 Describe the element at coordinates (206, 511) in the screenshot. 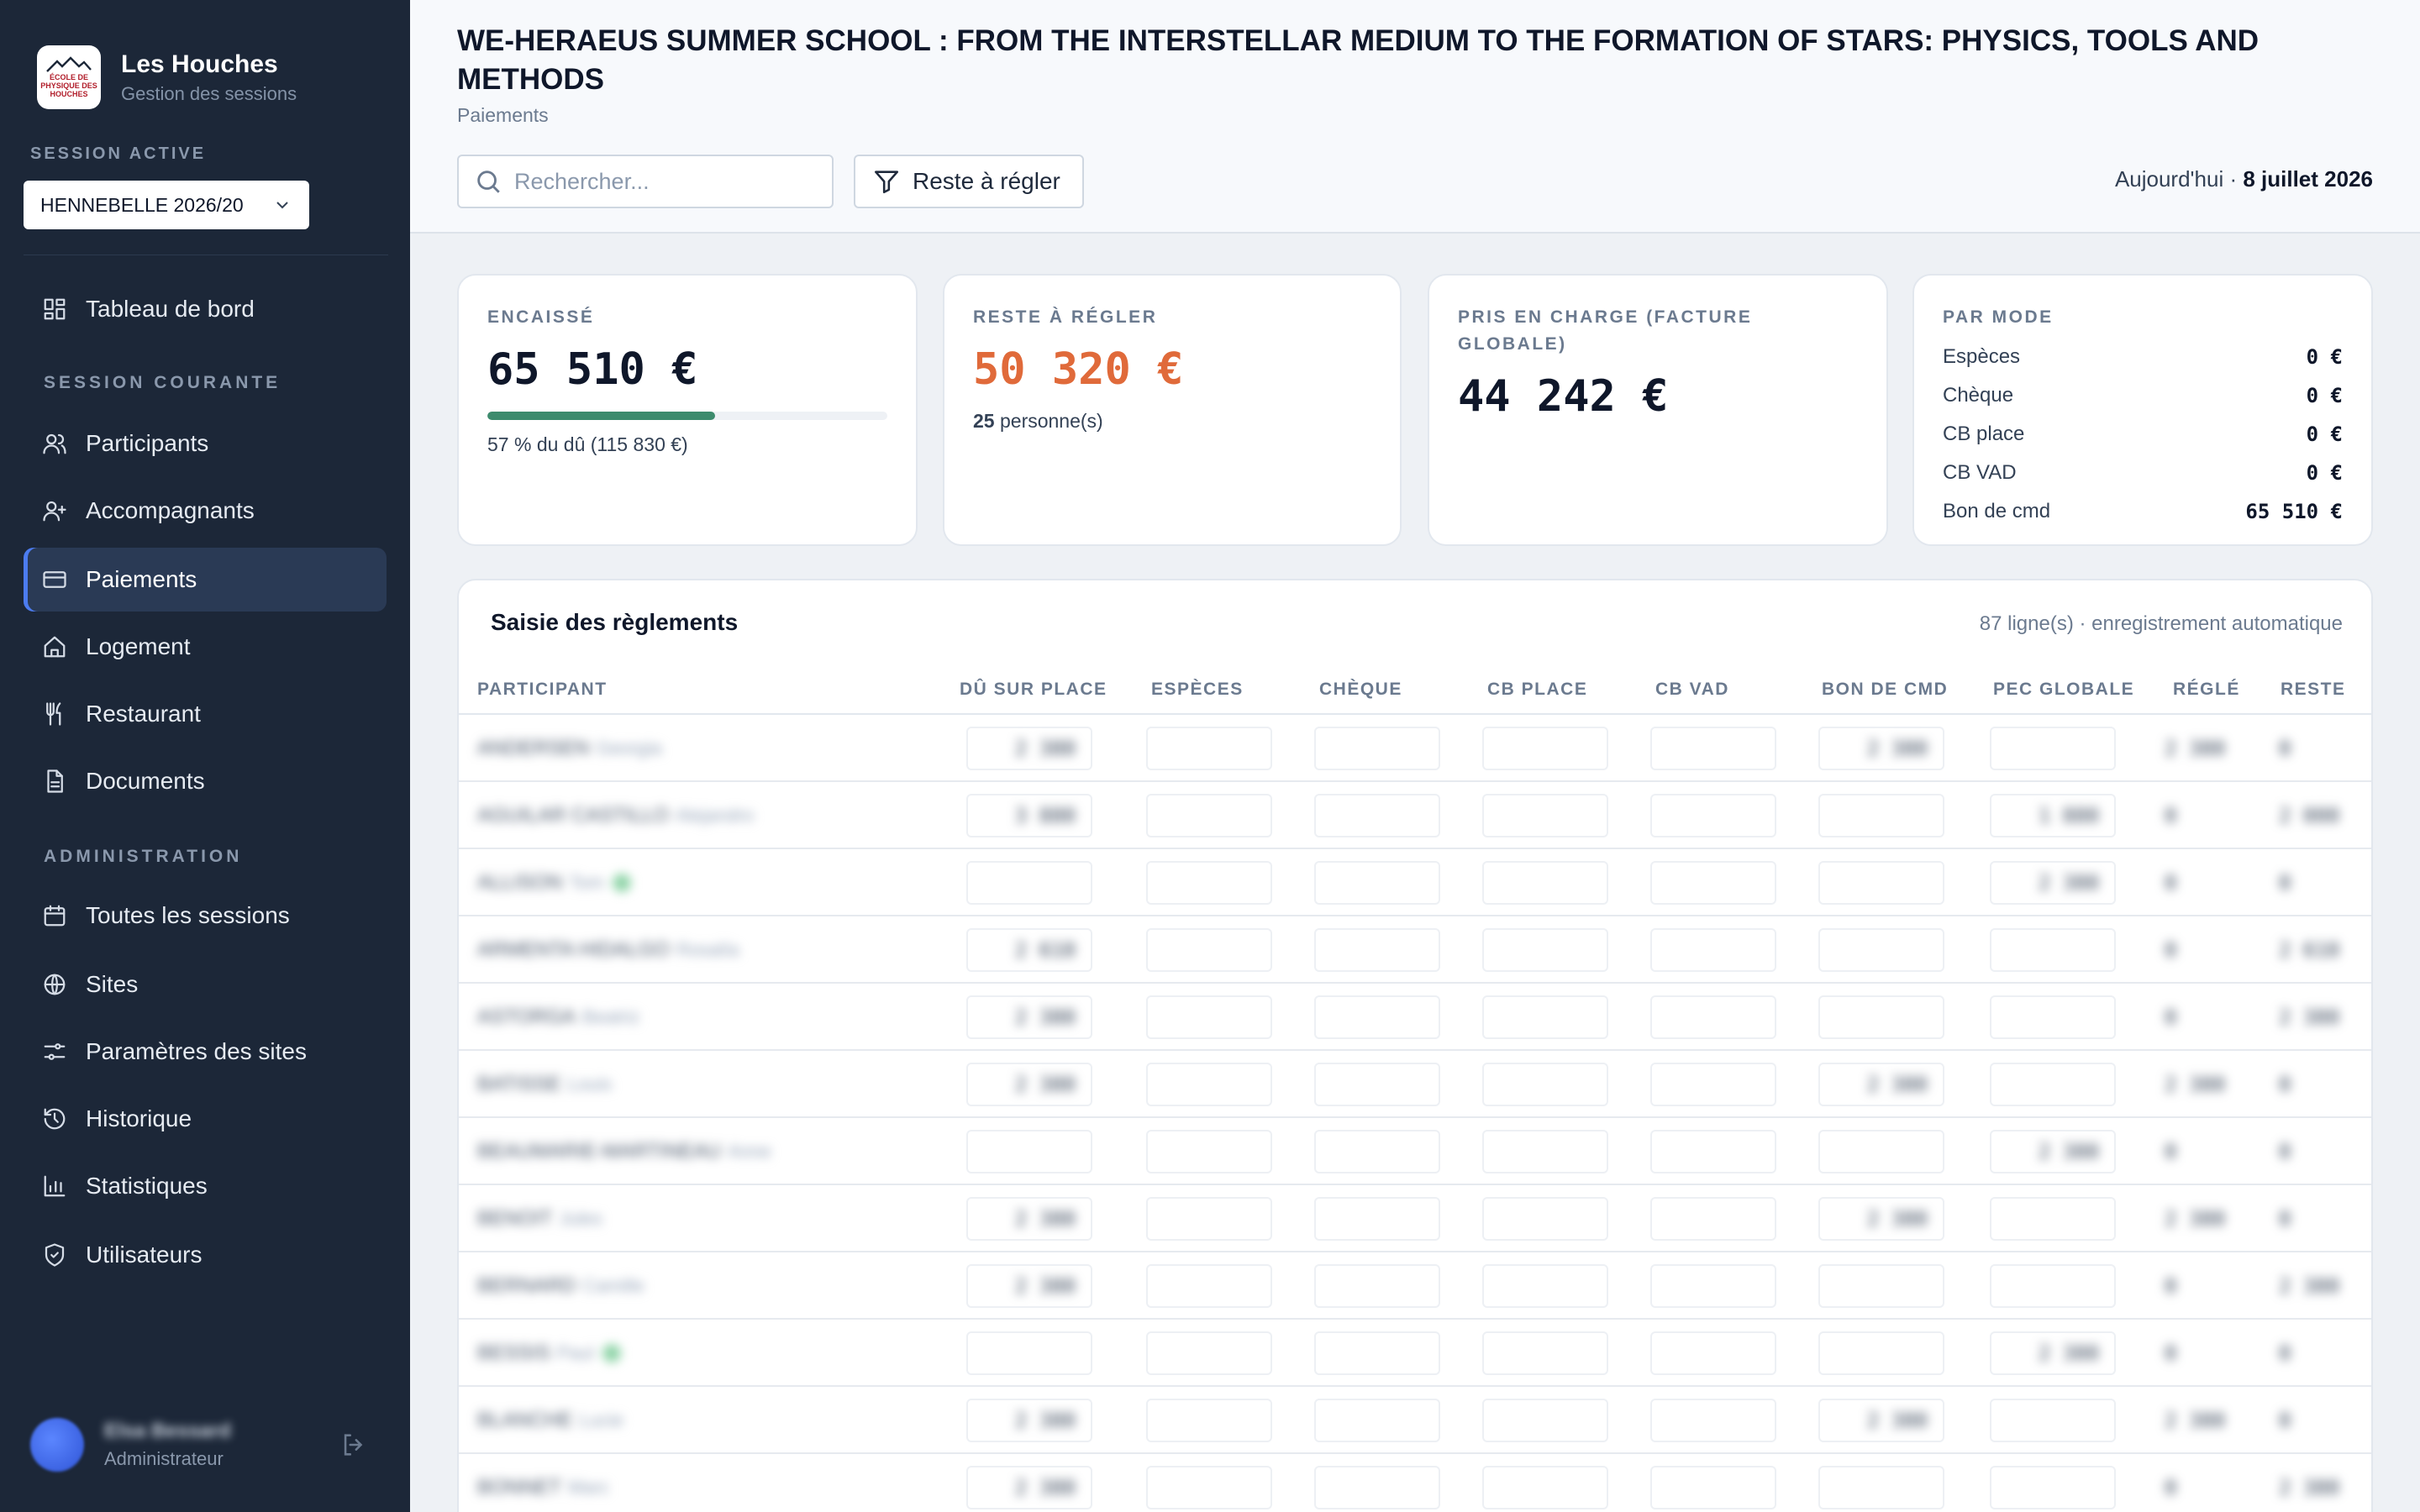

I see `nav-accompagnants: Accompagnants` at that location.